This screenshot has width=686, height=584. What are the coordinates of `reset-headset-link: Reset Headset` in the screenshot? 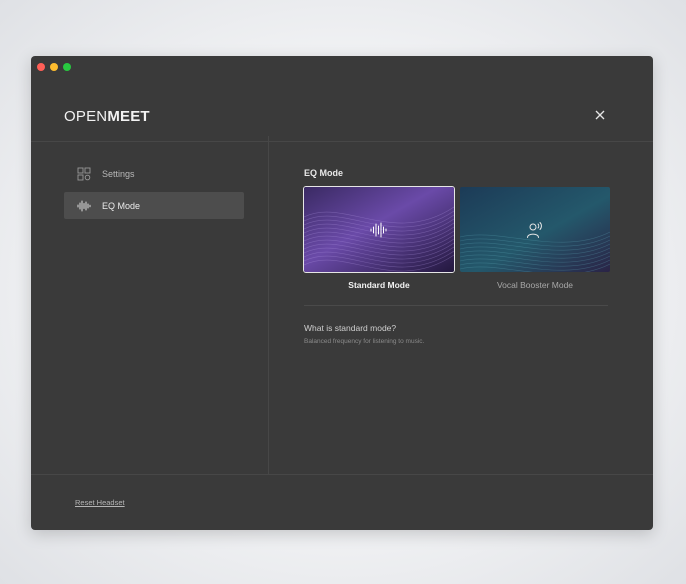 It's located at (100, 502).